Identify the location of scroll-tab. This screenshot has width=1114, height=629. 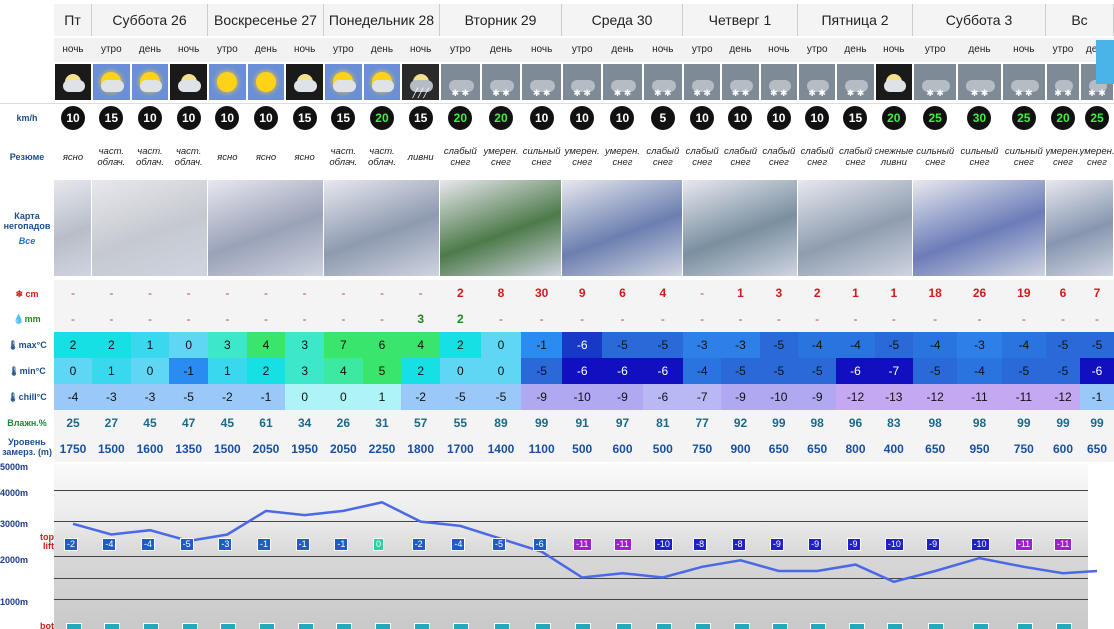
(1105, 62).